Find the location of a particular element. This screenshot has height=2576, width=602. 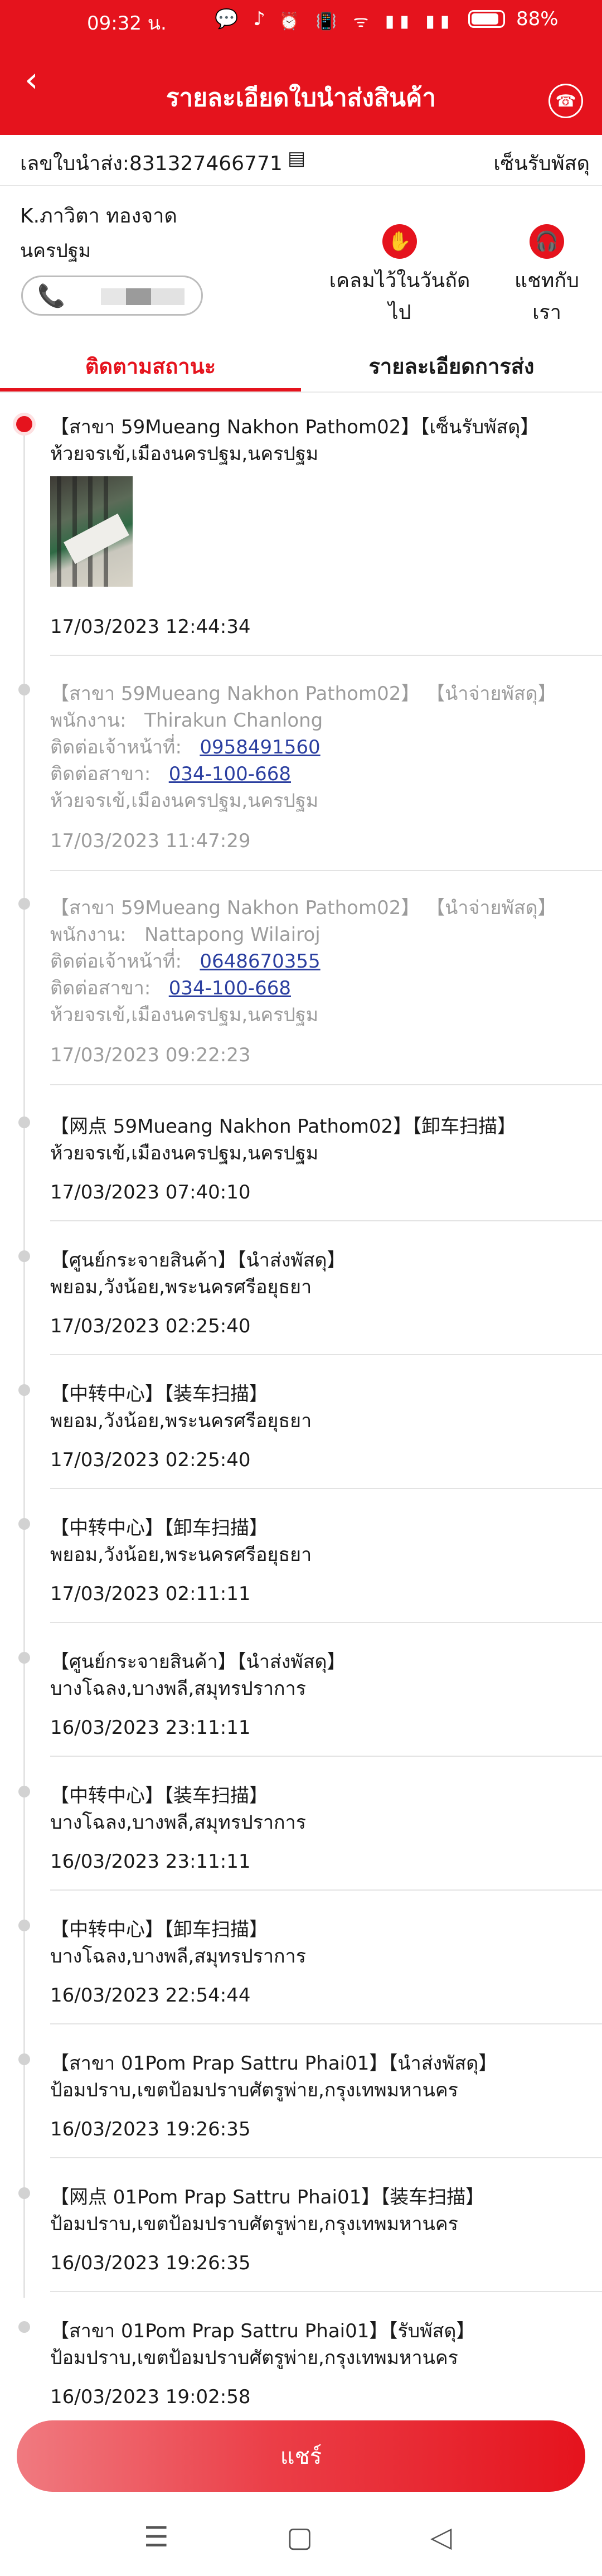

delivery-status: เซ็นรับพัสดุ is located at coordinates (542, 164).